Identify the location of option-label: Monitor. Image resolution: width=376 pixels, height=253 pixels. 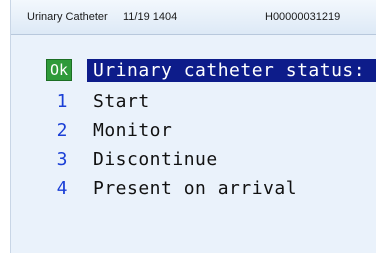
(133, 130).